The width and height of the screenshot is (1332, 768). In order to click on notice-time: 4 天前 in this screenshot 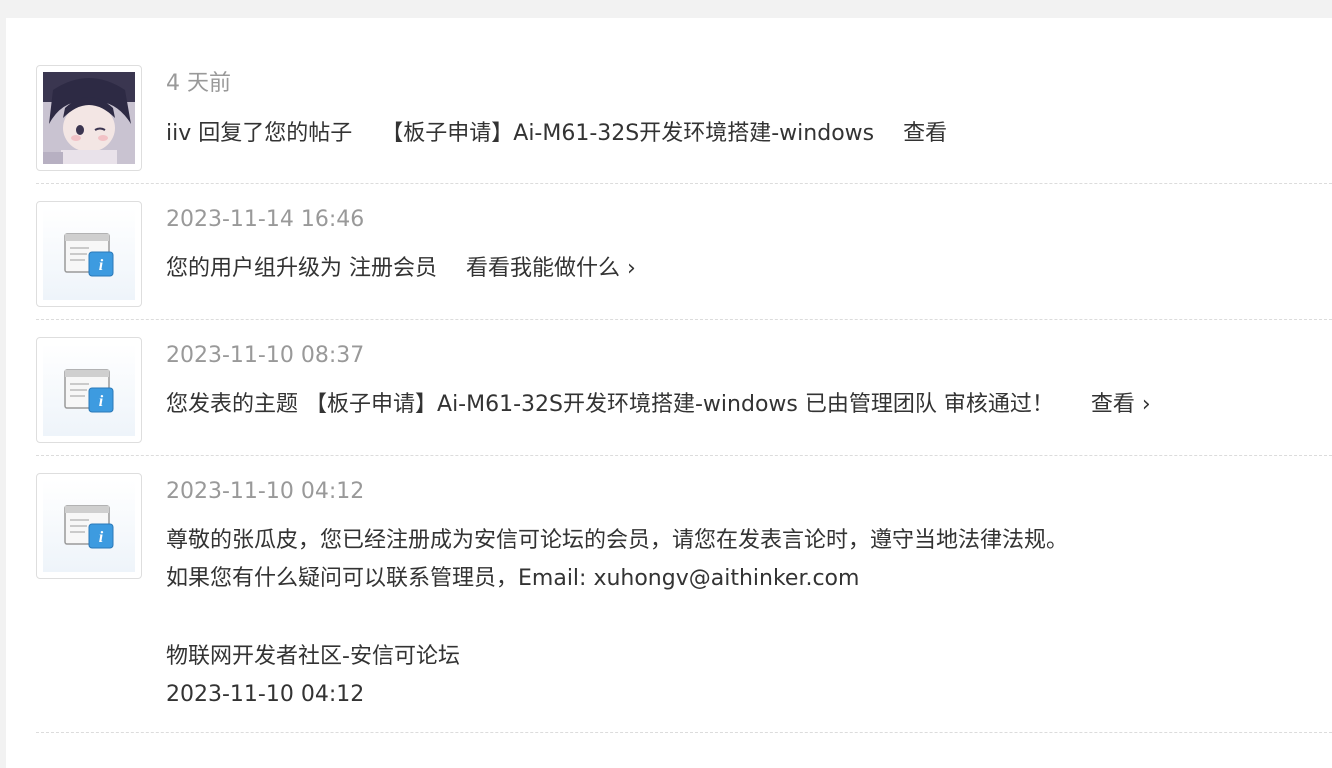, I will do `click(198, 83)`.